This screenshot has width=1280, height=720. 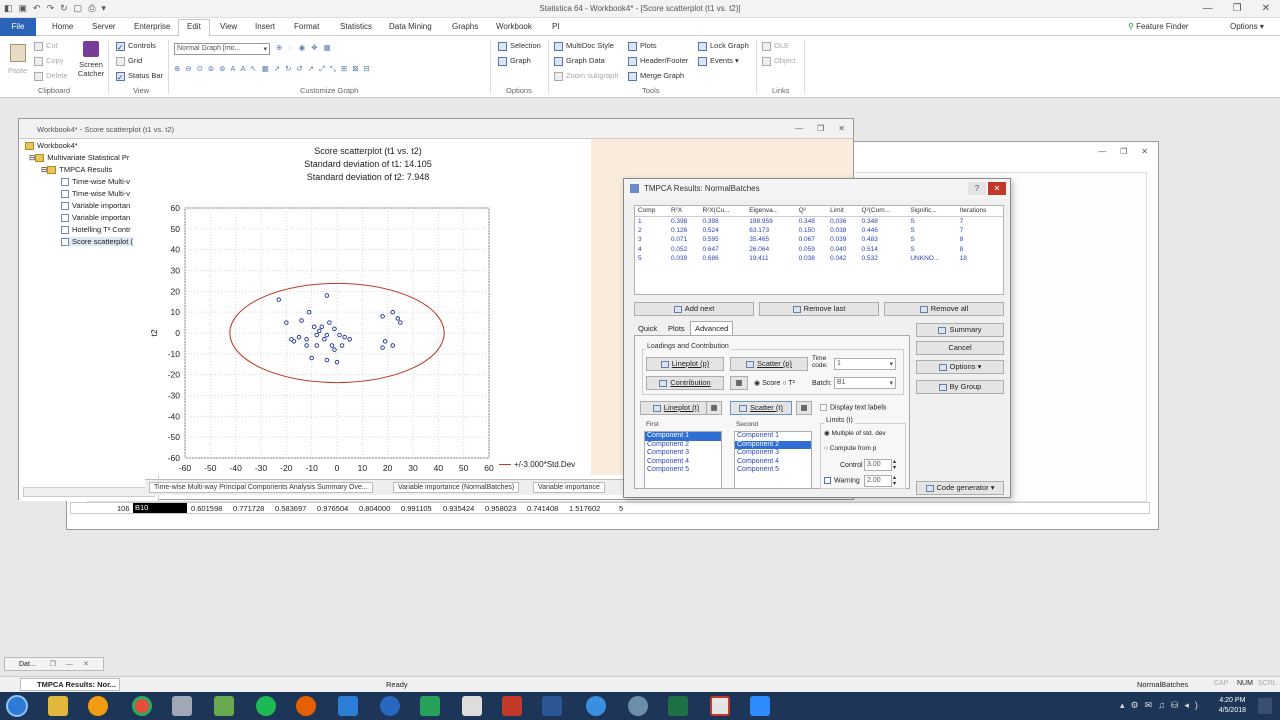 What do you see at coordinates (98, 706) in the screenshot?
I see `media-player-icon` at bounding box center [98, 706].